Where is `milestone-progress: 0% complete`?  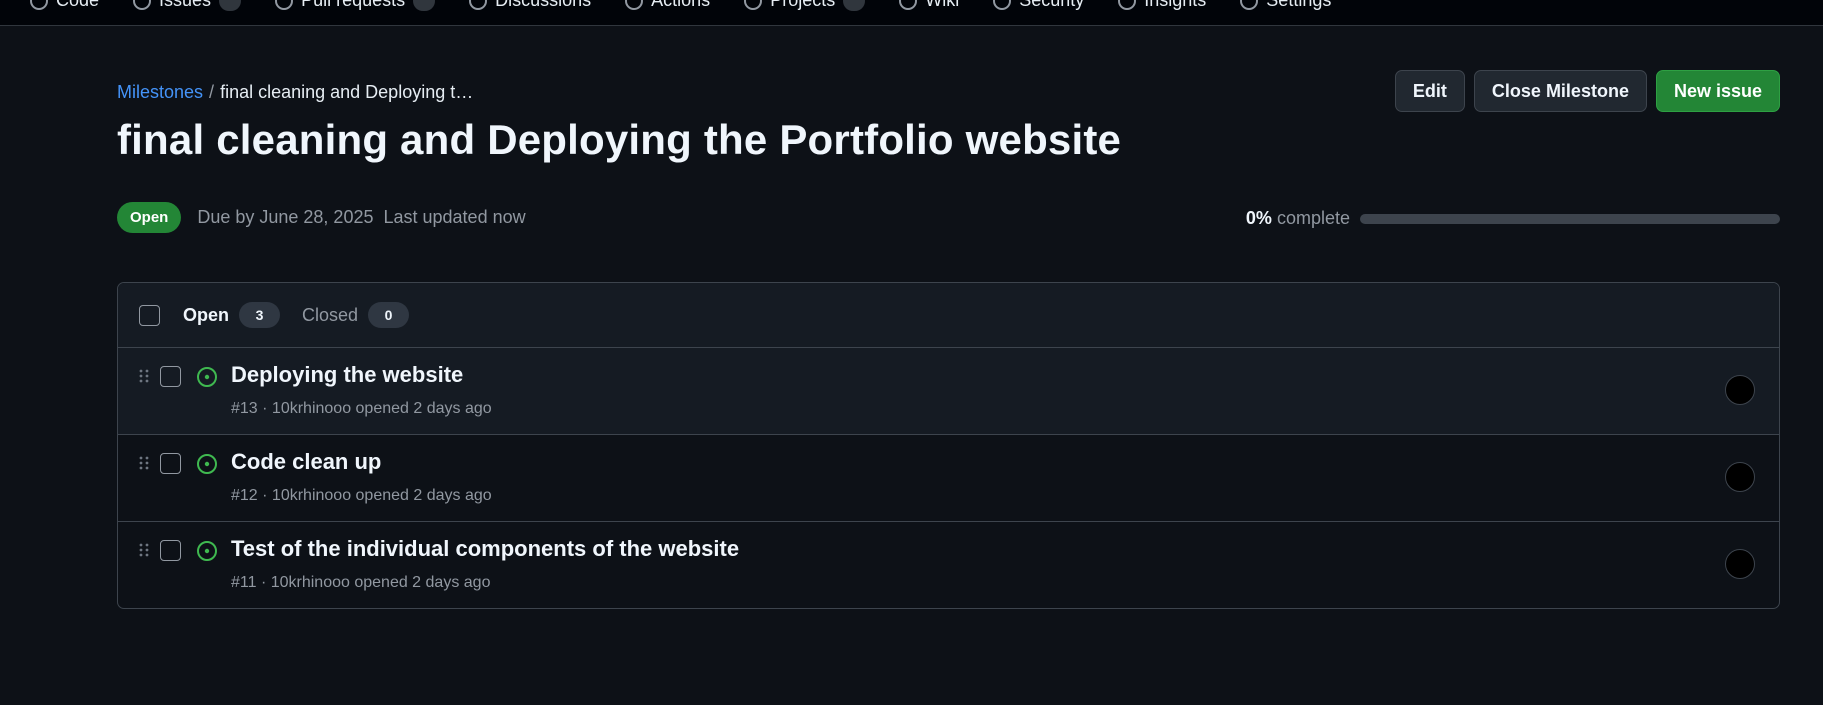
milestone-progress: 0% complete is located at coordinates (1513, 218).